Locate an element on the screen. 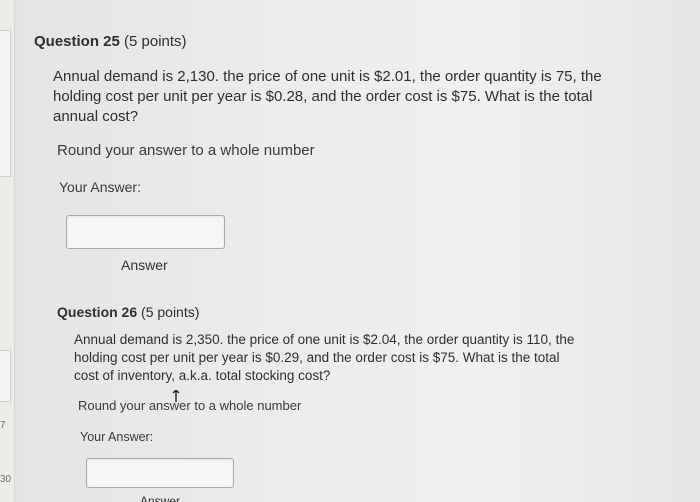 This screenshot has height=502, width=700. question-number: Question 25 is located at coordinates (77, 41).